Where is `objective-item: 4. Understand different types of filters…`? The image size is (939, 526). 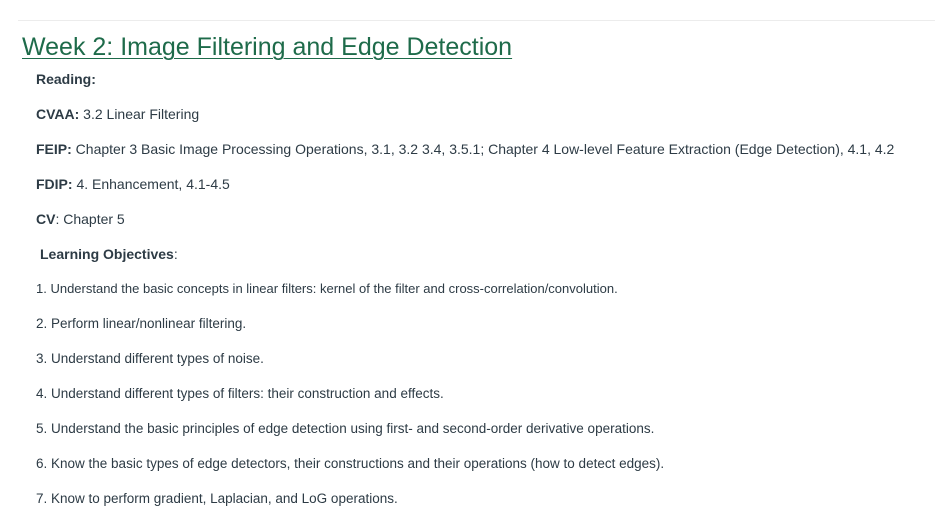 objective-item: 4. Understand different types of filters… is located at coordinates (240, 393).